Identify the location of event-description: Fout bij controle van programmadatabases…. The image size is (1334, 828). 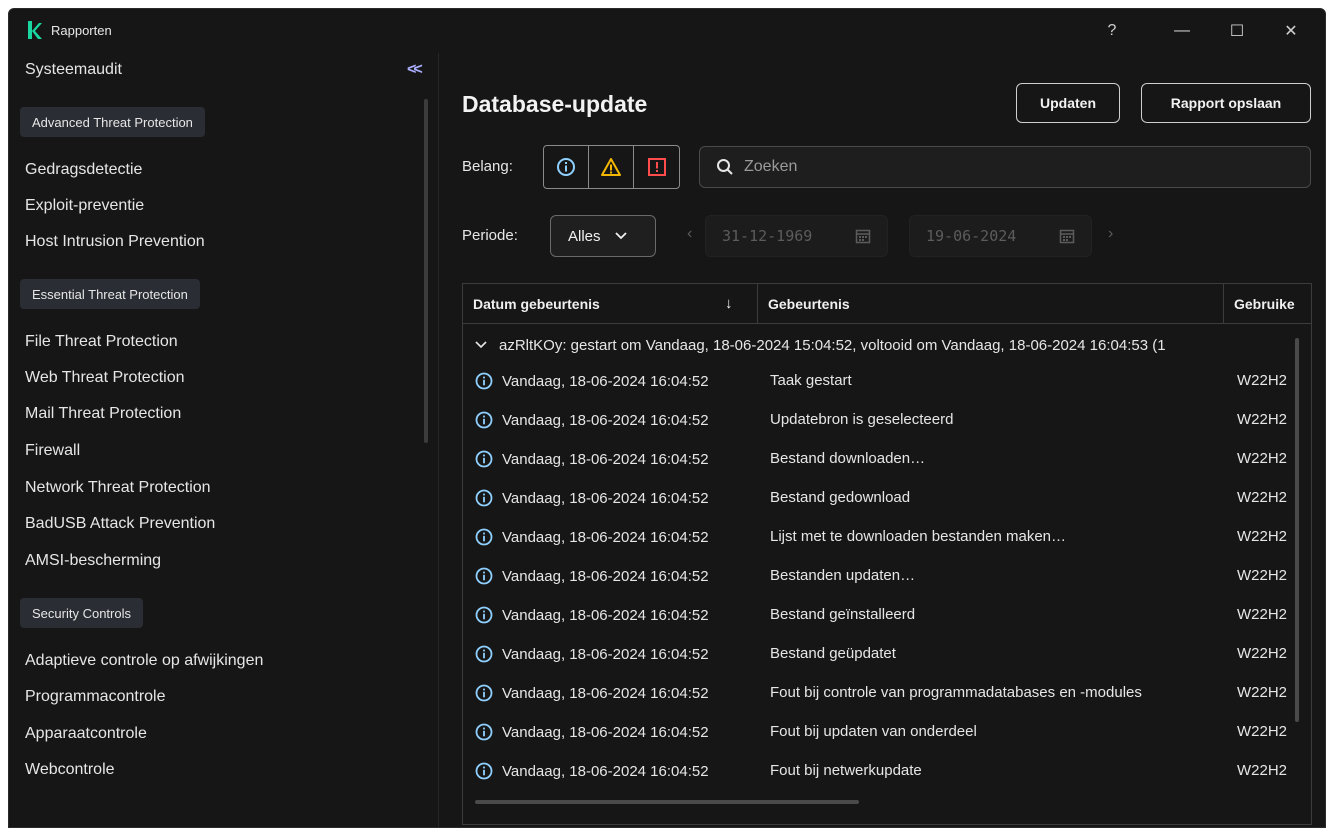
(956, 692).